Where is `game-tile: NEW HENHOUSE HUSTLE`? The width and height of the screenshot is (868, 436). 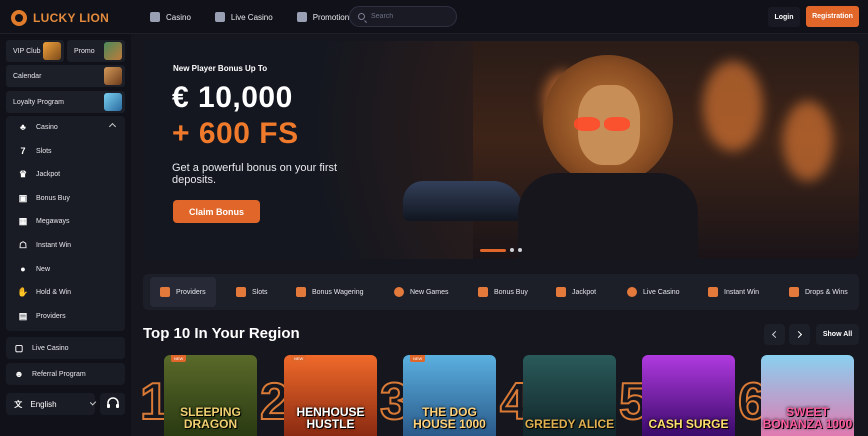 game-tile: NEW HENHOUSE HUSTLE is located at coordinates (330, 395).